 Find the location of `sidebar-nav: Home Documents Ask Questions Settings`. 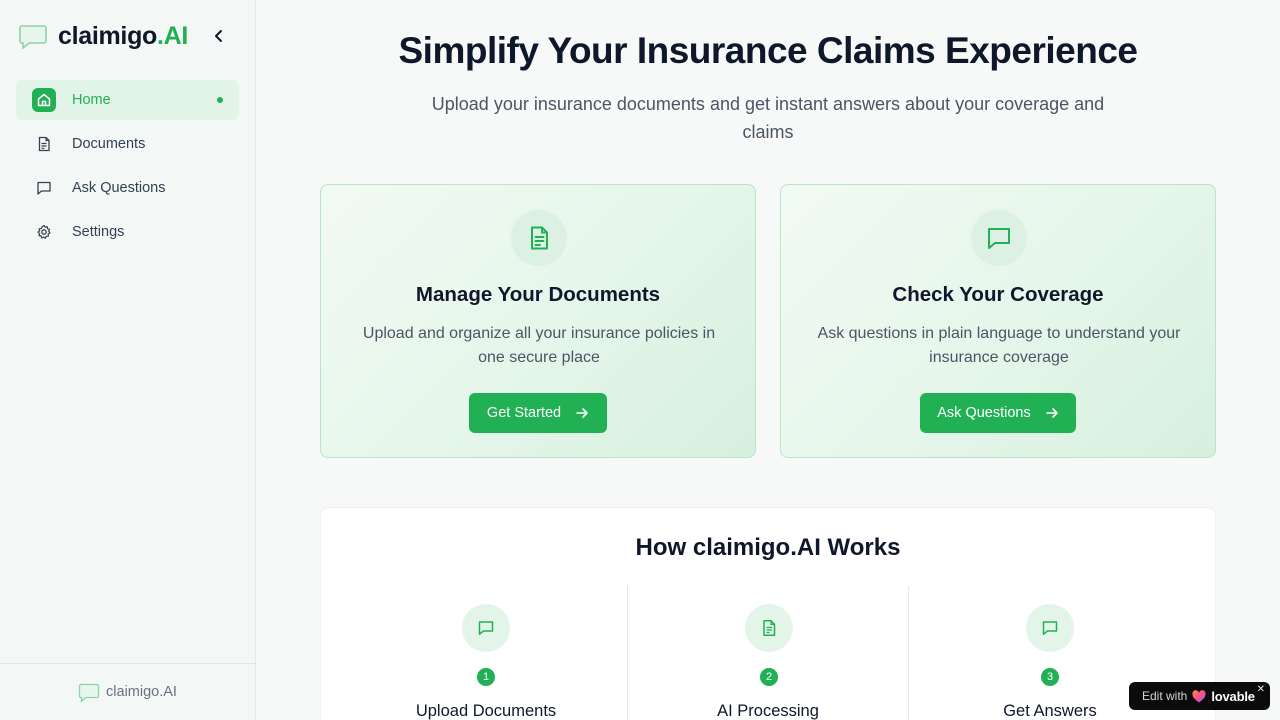

sidebar-nav: Home Documents Ask Questions Settings is located at coordinates (127, 168).